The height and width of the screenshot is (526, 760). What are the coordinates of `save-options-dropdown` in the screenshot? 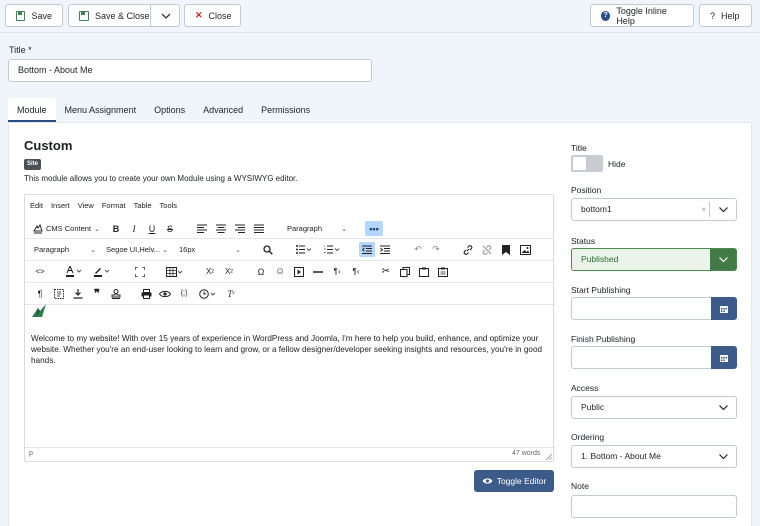 It's located at (165, 15).